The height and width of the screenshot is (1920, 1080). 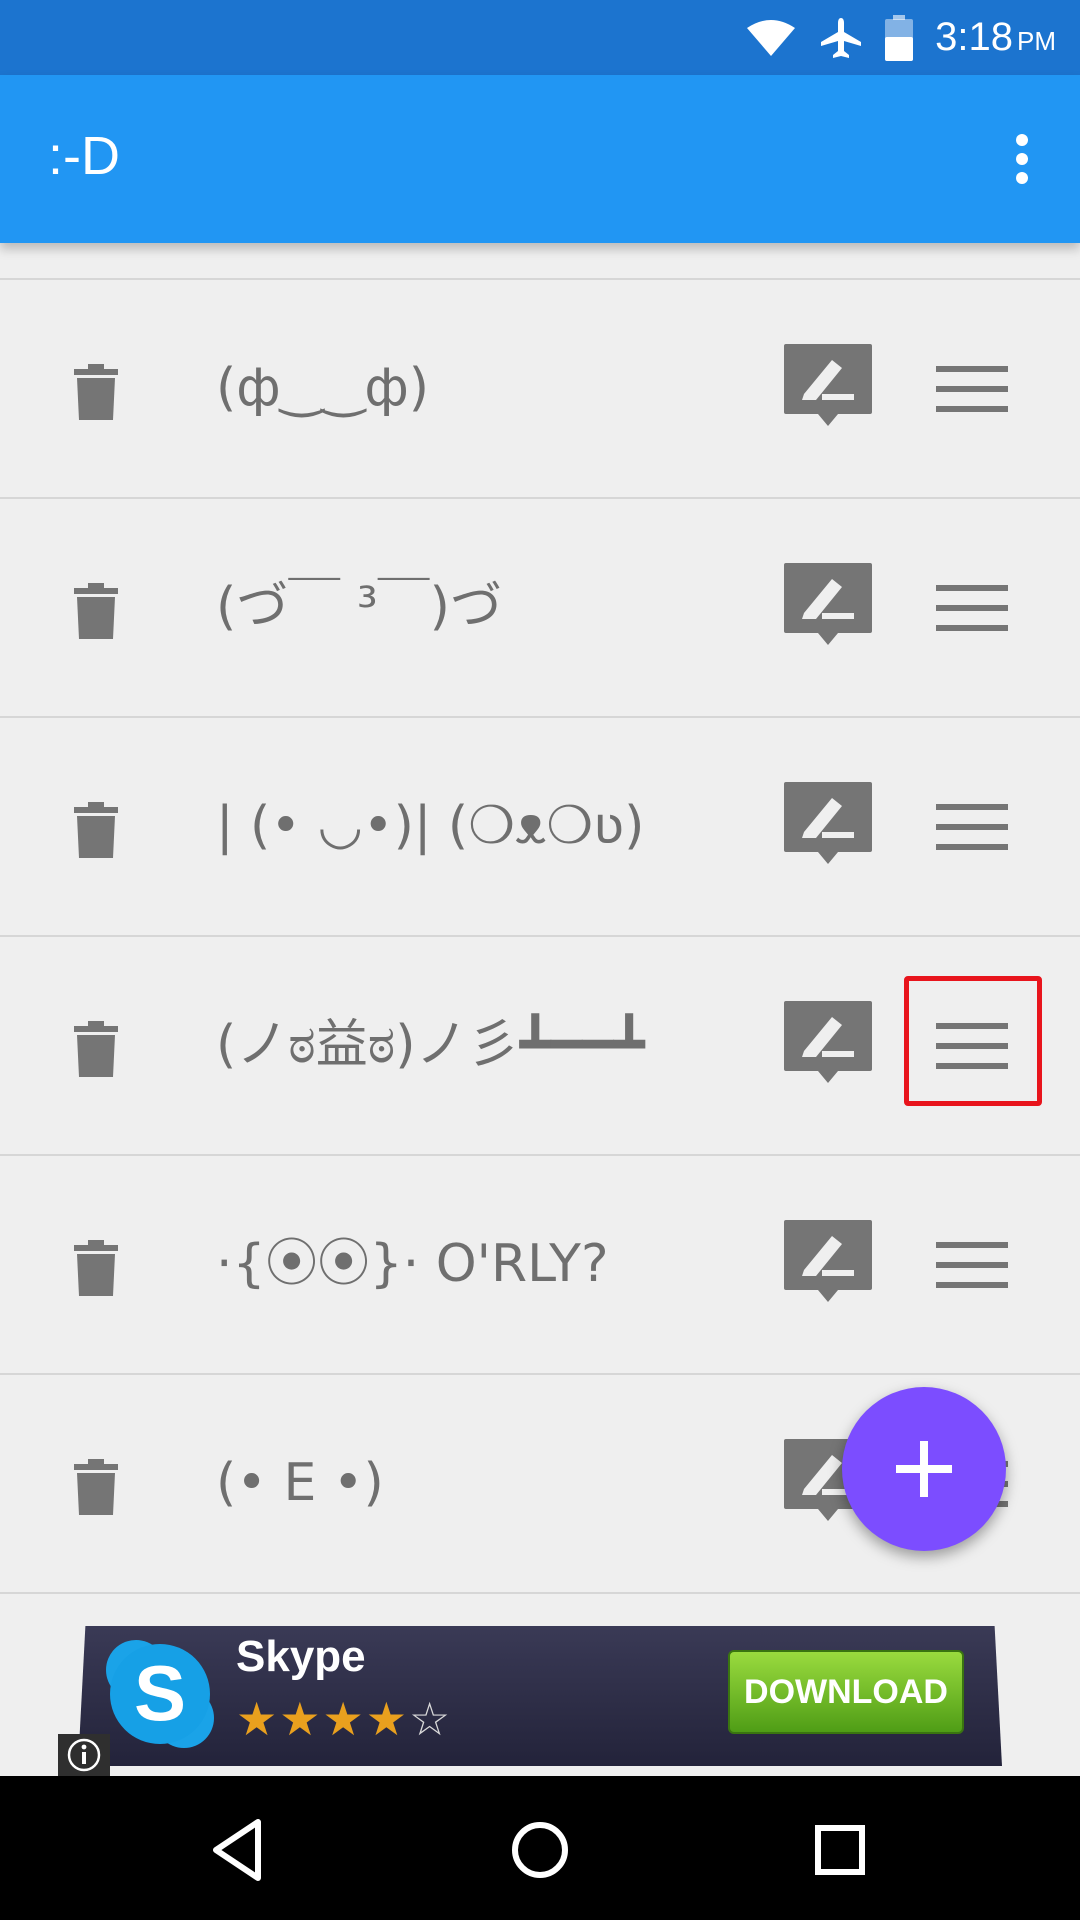 I want to click on ad-rating: ★★★★☆, so click(x=344, y=1719).